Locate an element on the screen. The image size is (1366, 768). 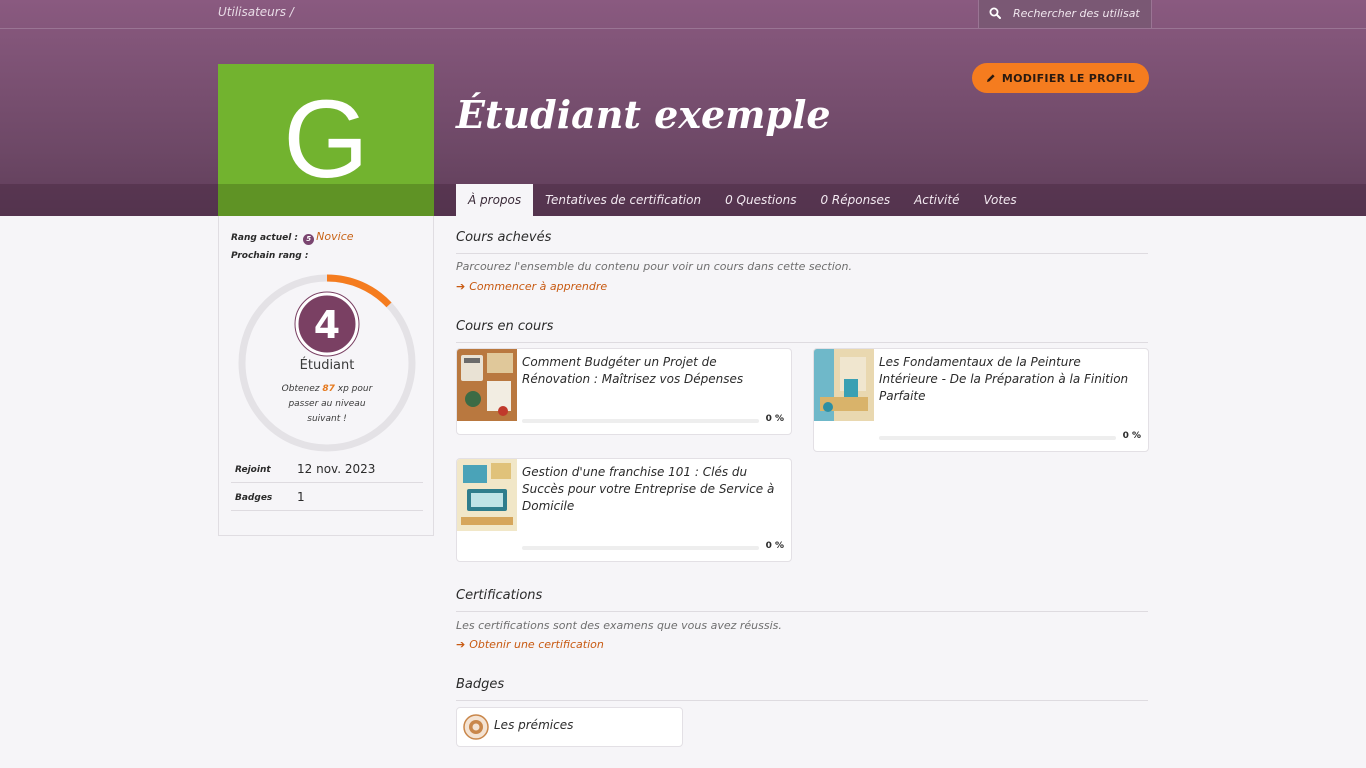
search-input is located at coordinates (1081, 13).